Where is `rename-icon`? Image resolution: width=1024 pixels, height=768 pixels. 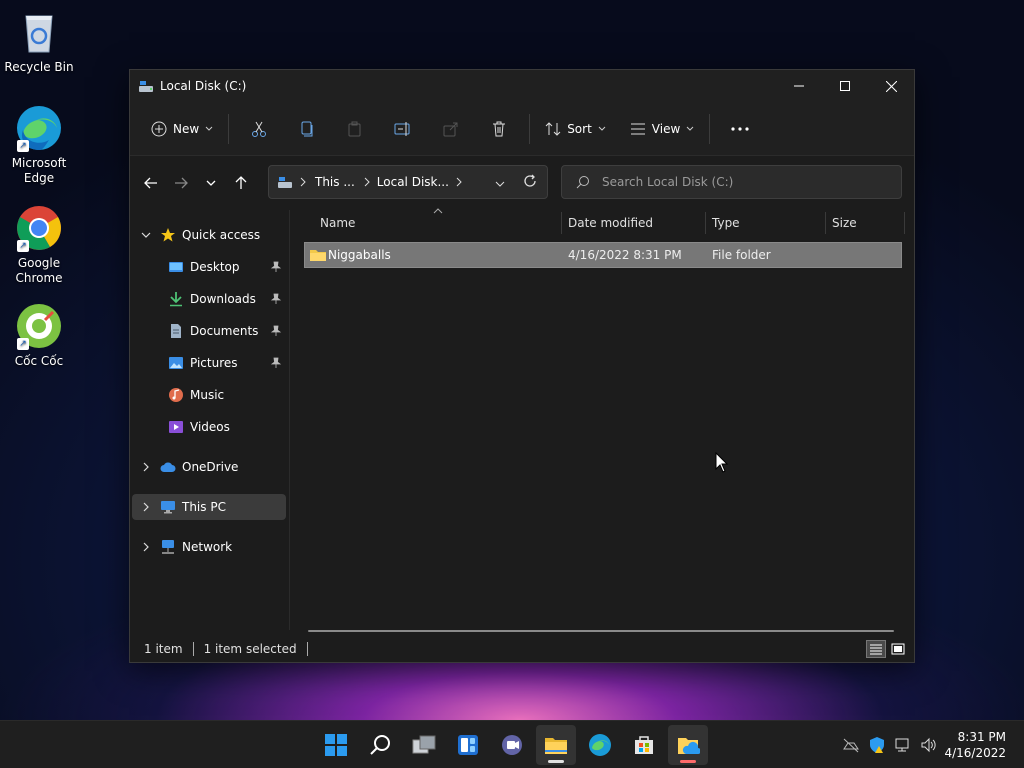
rename-icon is located at coordinates (402, 128).